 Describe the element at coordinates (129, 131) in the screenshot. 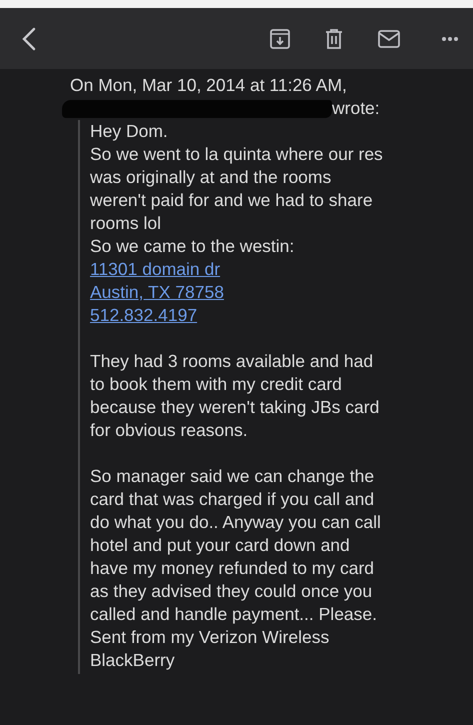

I see `message-line: Hey Dom.` at that location.